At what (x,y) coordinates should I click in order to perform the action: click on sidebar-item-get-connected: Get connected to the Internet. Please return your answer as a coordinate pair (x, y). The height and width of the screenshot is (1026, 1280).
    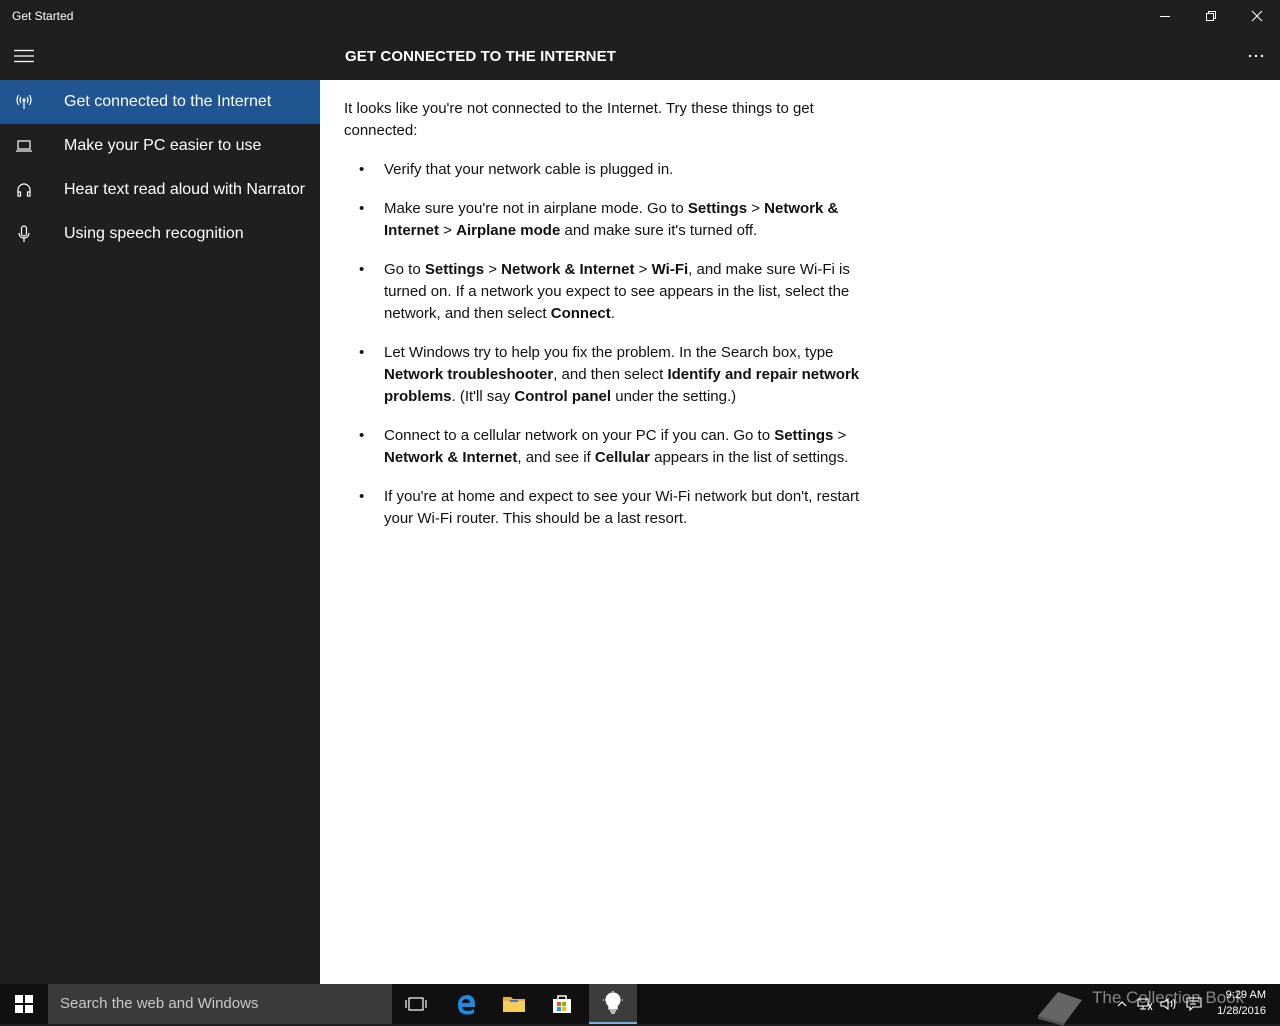
    Looking at the image, I should click on (160, 102).